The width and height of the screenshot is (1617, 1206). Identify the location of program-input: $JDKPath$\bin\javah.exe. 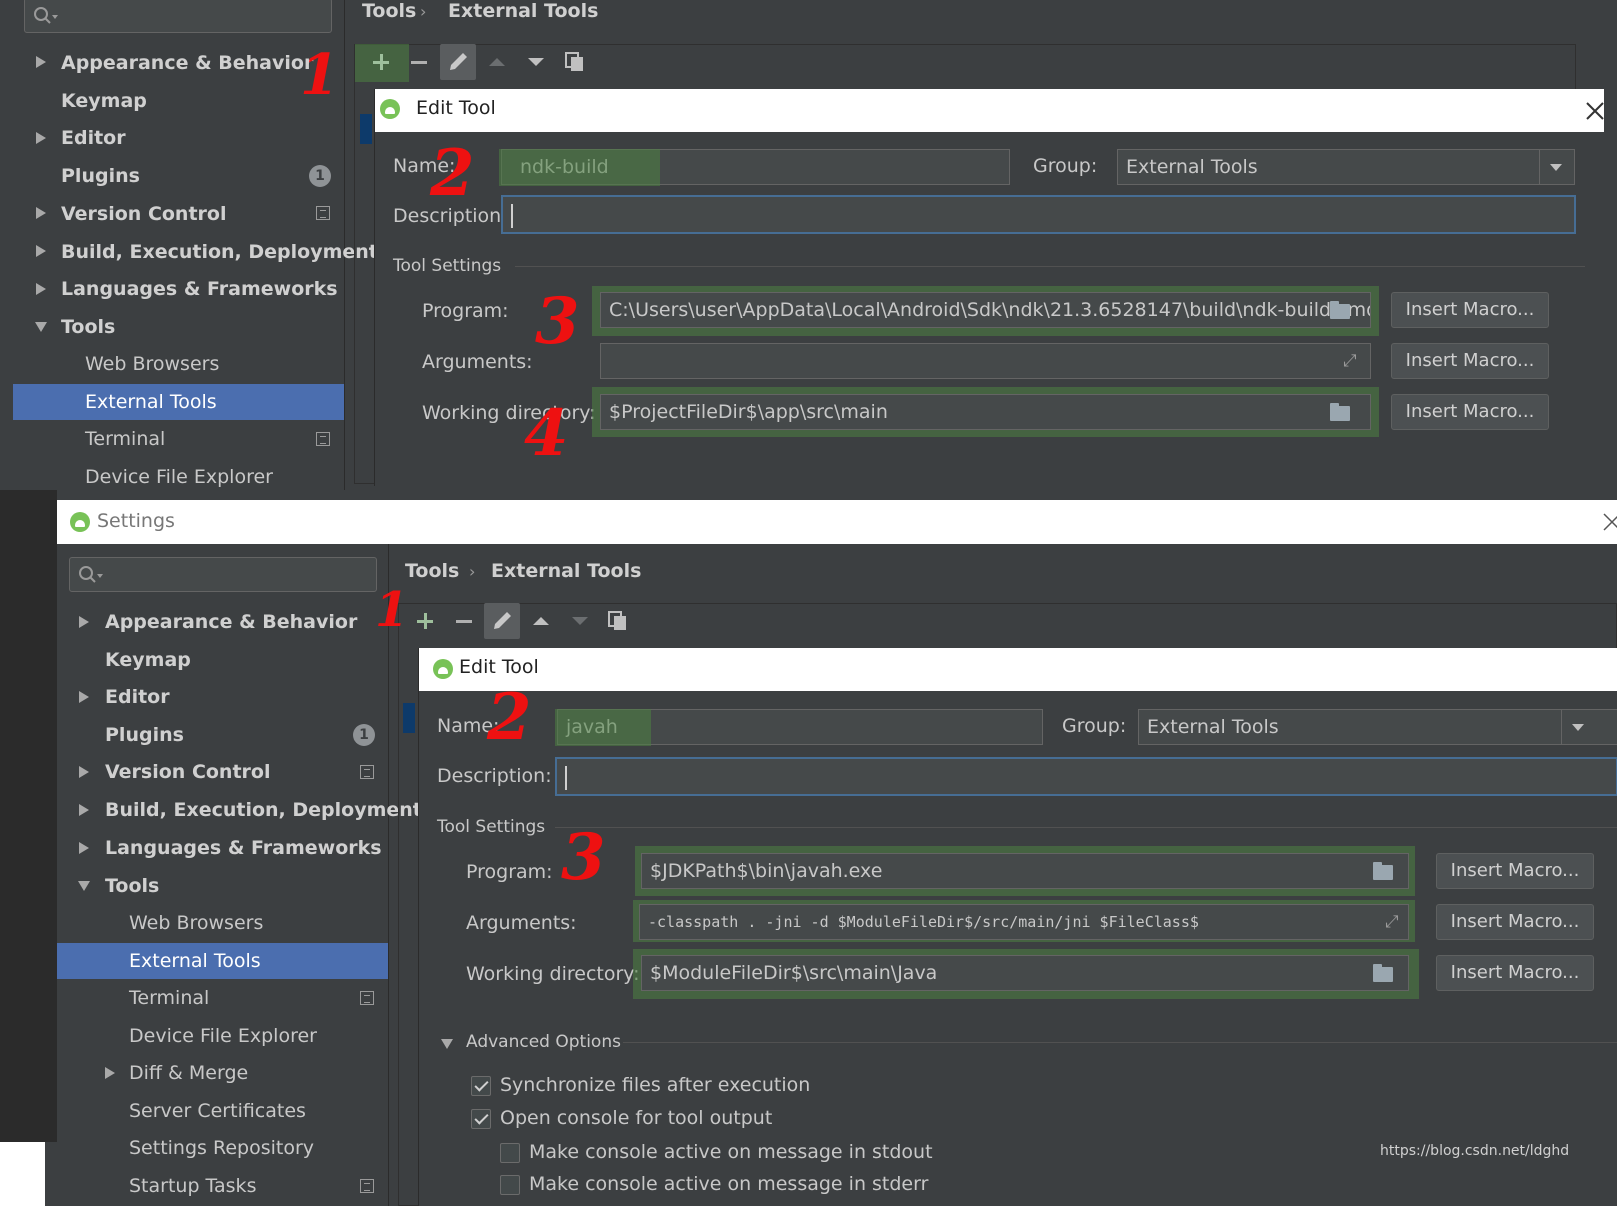
(1025, 871).